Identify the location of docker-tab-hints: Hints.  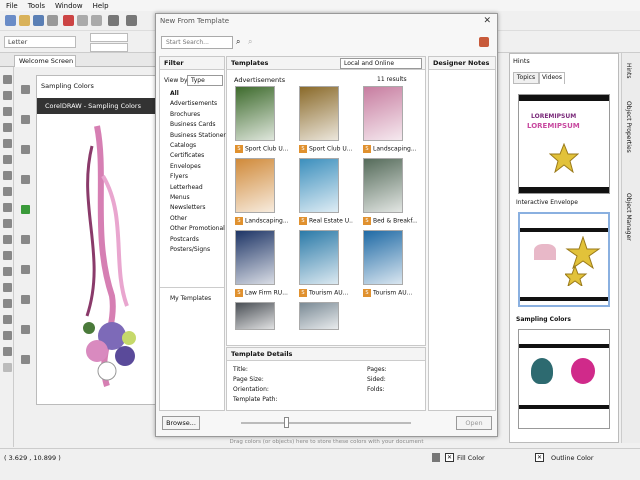
(628, 70).